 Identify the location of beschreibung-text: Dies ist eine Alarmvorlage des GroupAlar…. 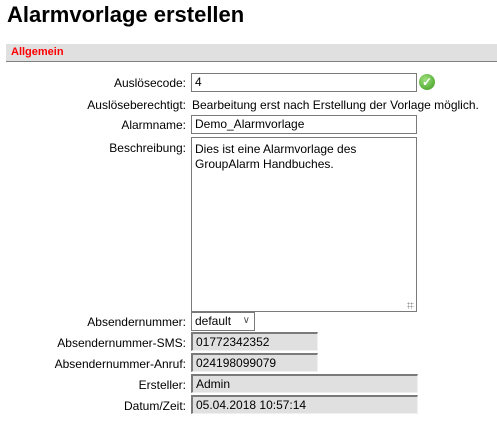
(276, 156).